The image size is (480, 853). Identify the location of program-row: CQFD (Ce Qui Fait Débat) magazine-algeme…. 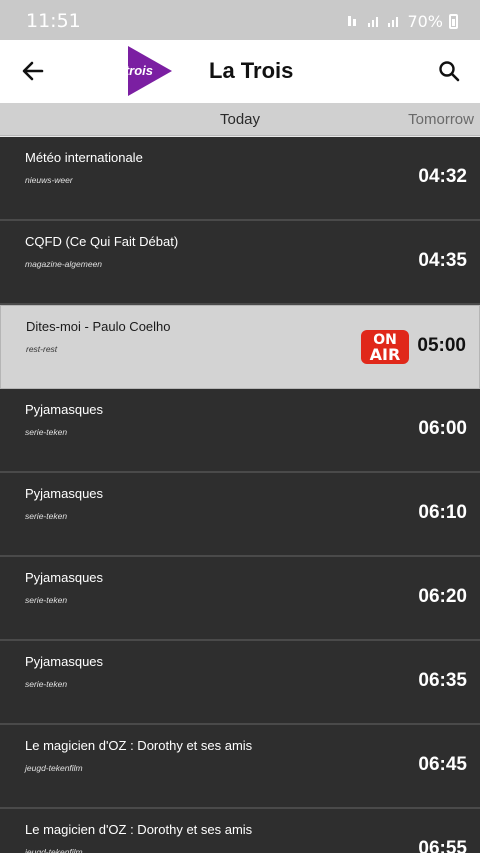
(240, 263).